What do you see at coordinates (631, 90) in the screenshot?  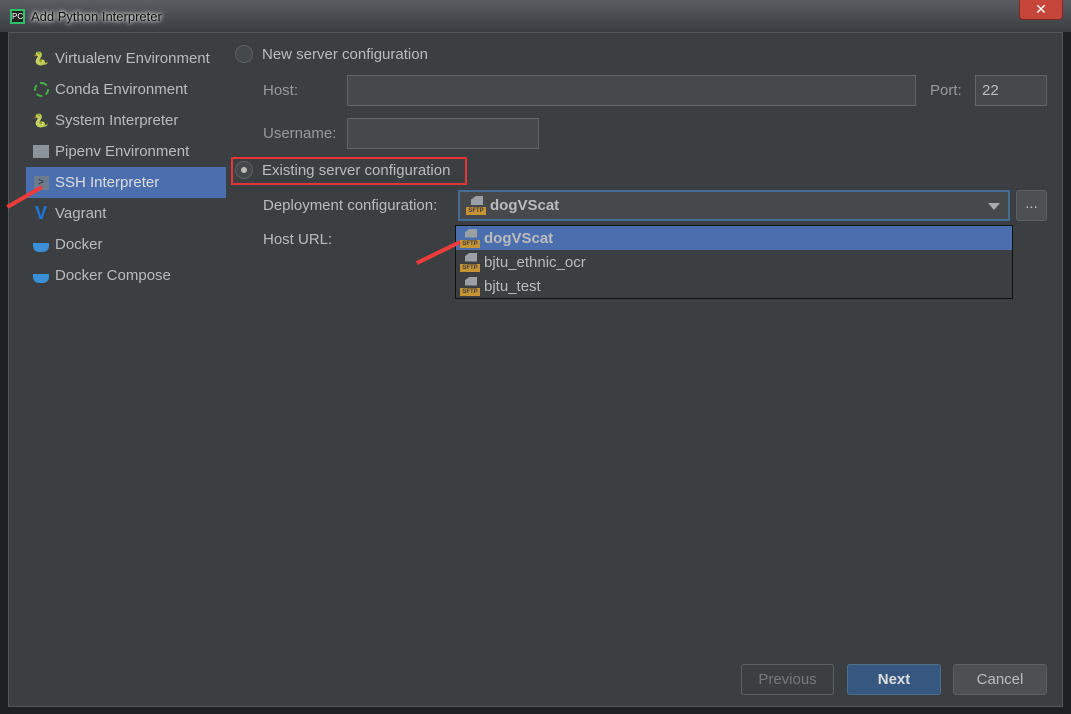 I see `host-input` at bounding box center [631, 90].